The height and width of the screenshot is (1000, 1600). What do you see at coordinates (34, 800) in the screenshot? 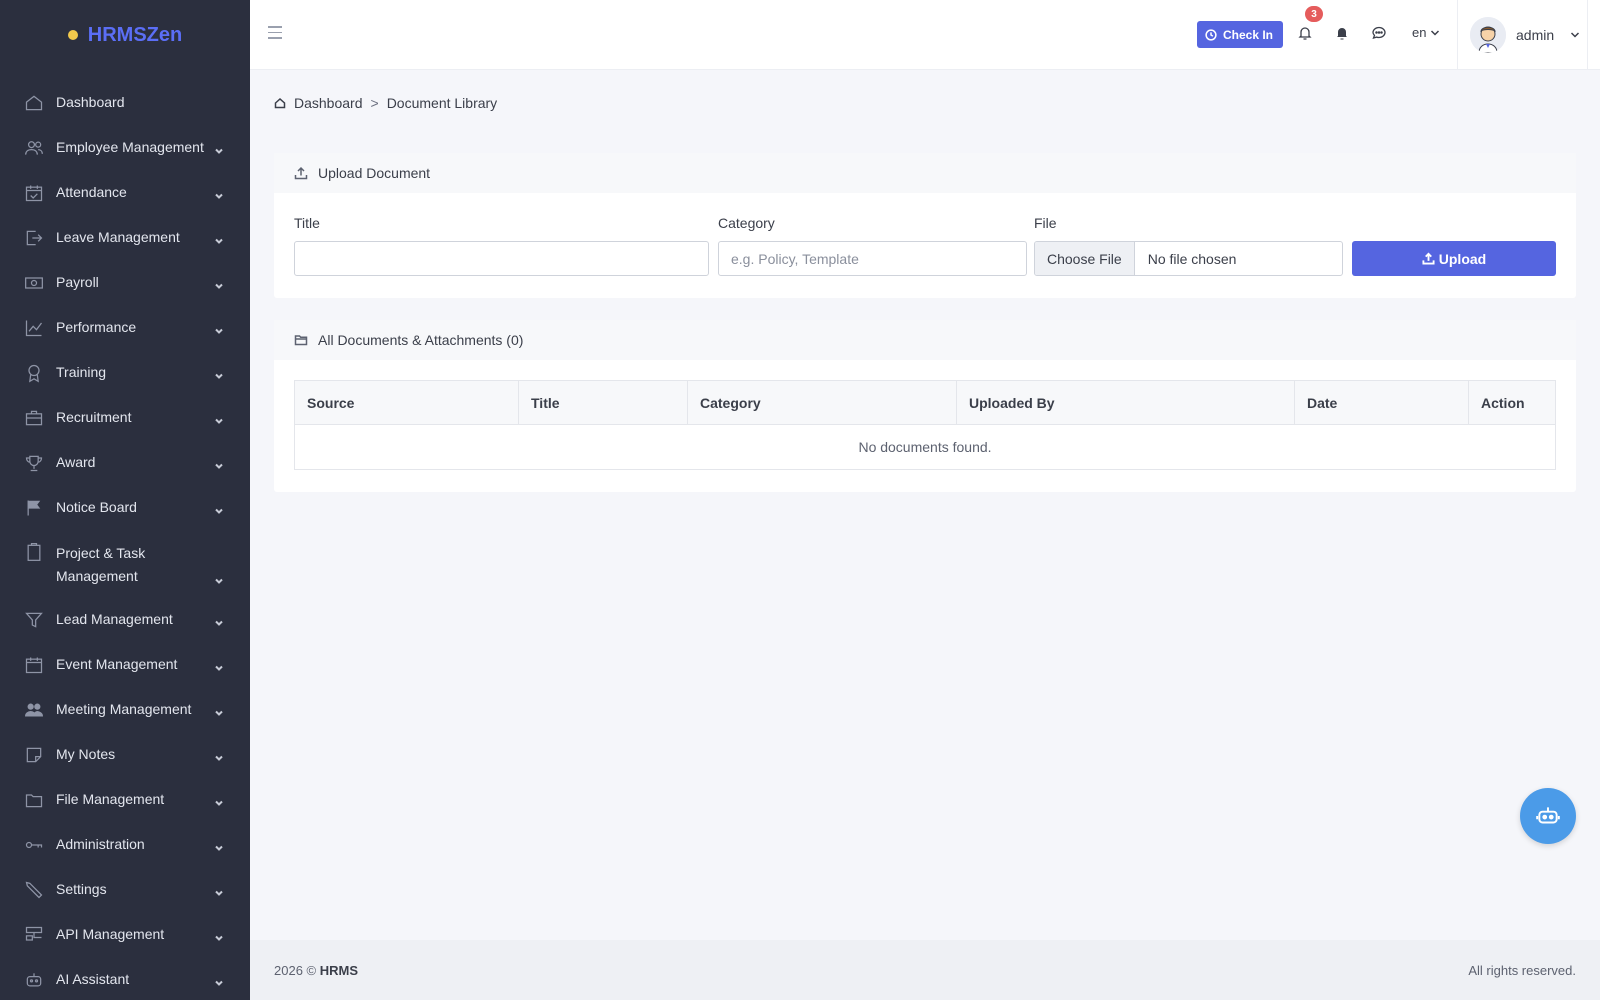
I see `folder-icon` at bounding box center [34, 800].